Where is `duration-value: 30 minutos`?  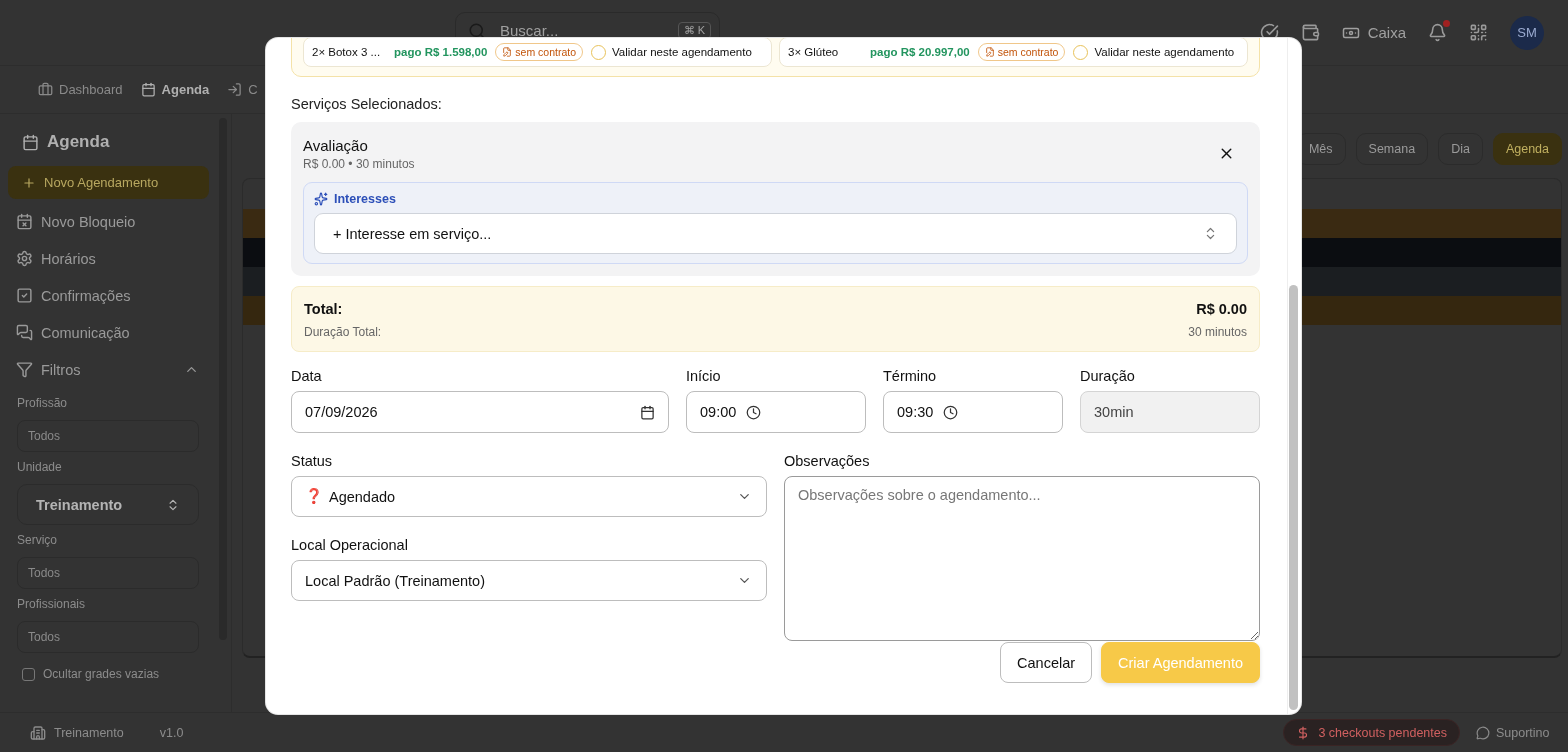 duration-value: 30 minutos is located at coordinates (1217, 332).